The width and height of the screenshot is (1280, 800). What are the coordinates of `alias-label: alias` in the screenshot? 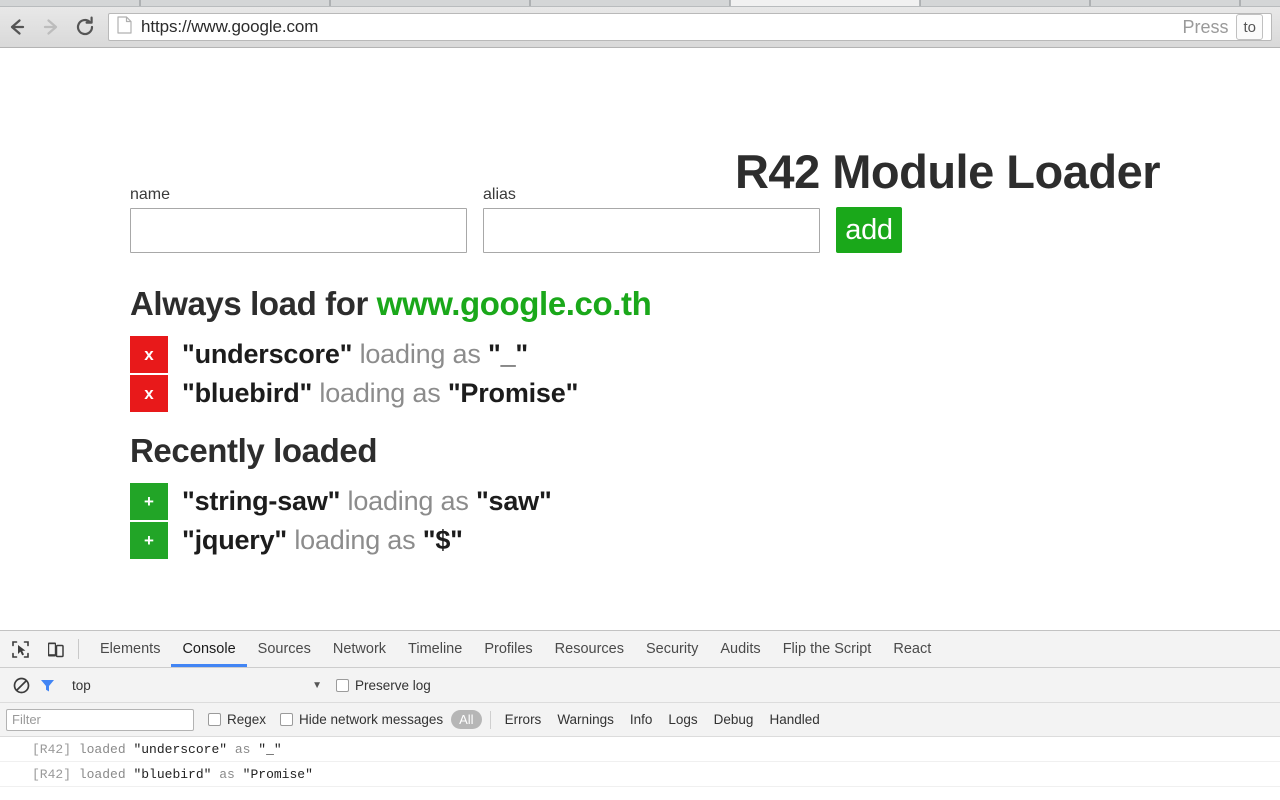 It's located at (499, 194).